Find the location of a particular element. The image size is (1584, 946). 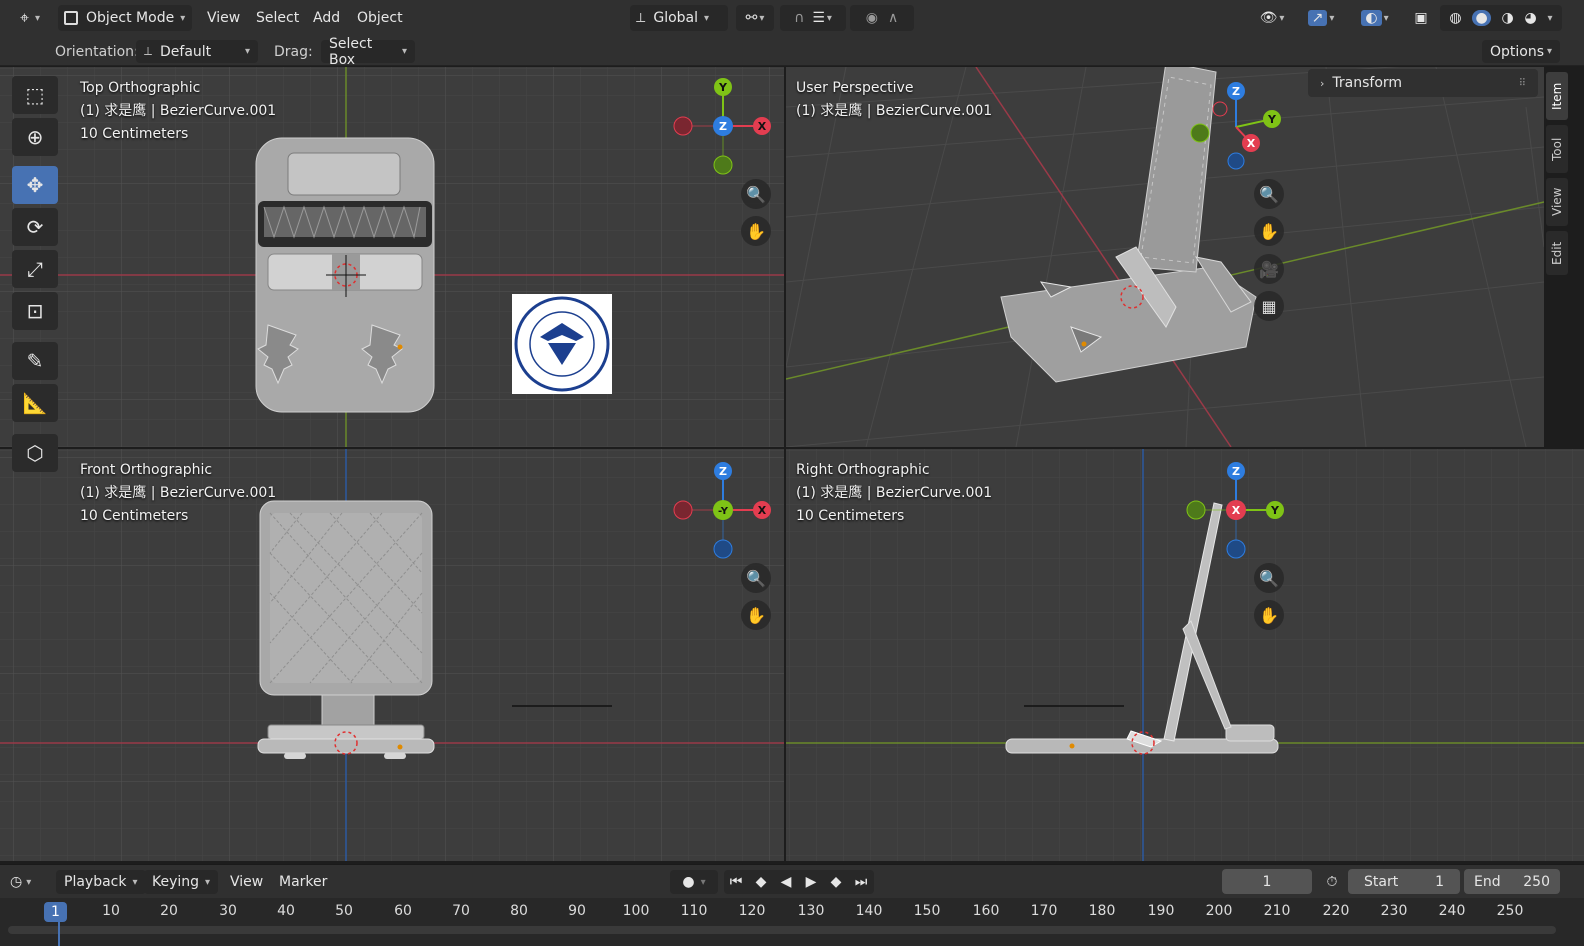

snap-increment-icon: ☰ is located at coordinates (818, 18).